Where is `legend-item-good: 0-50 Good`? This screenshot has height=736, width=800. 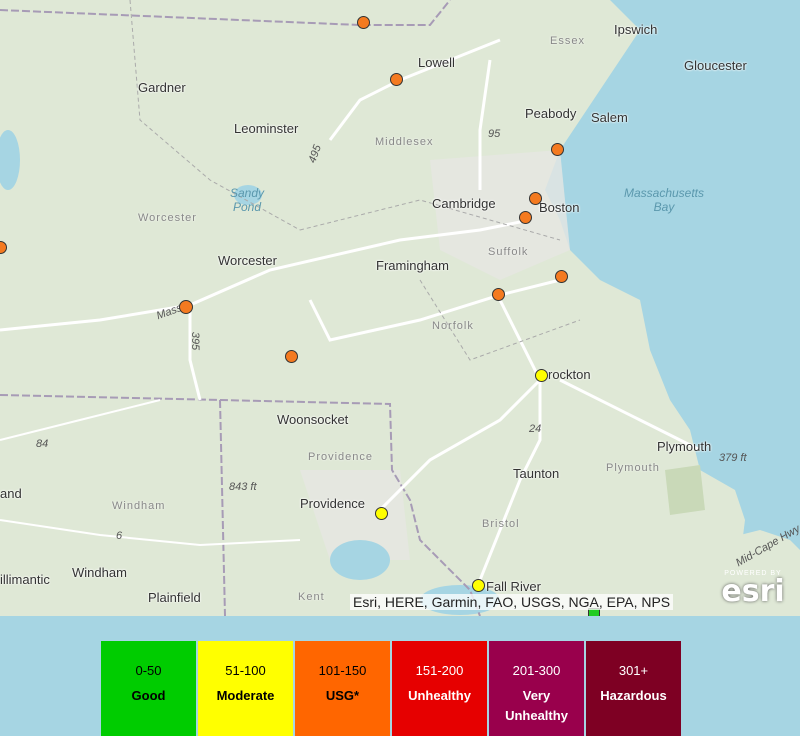 legend-item-good: 0-50 Good is located at coordinates (149, 688).